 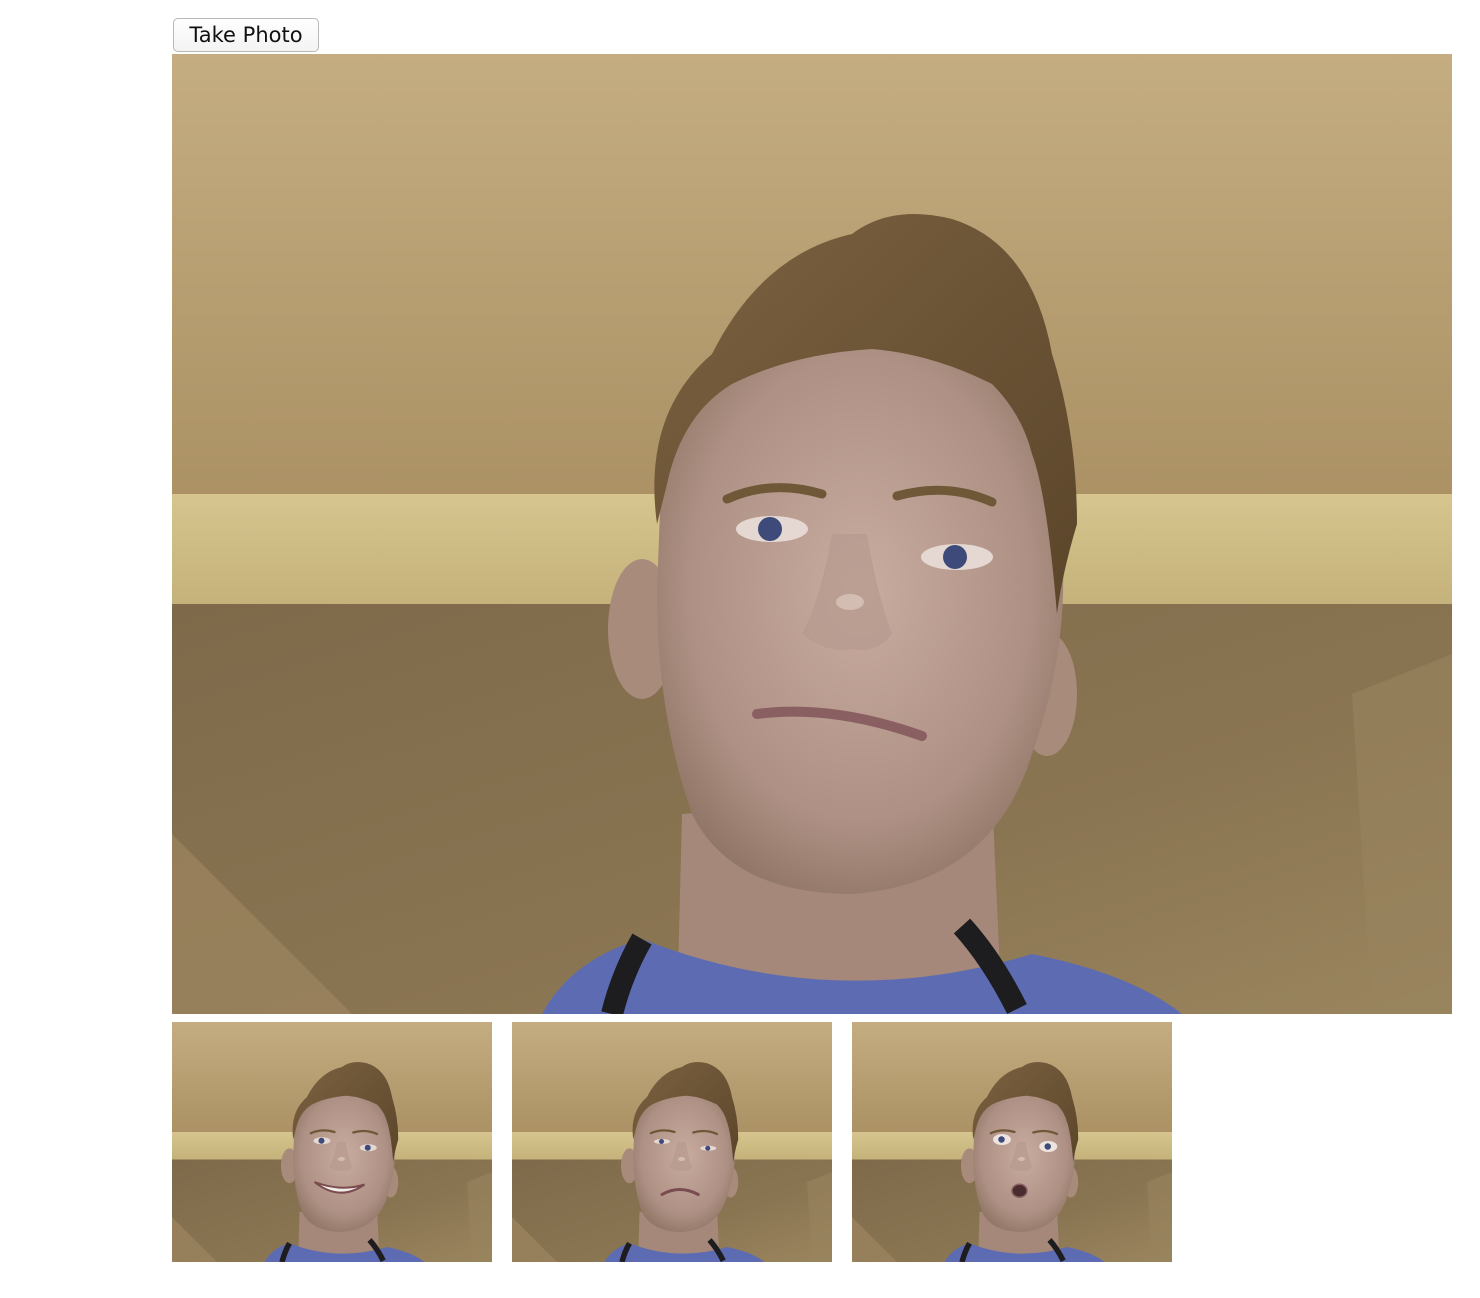 I want to click on captured-photos, so click(x=672, y=1142).